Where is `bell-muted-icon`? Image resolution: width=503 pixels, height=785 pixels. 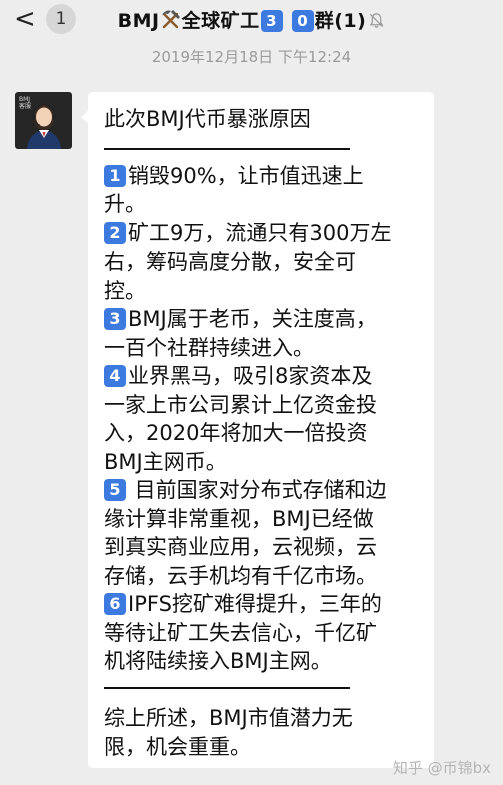 bell-muted-icon is located at coordinates (376, 20).